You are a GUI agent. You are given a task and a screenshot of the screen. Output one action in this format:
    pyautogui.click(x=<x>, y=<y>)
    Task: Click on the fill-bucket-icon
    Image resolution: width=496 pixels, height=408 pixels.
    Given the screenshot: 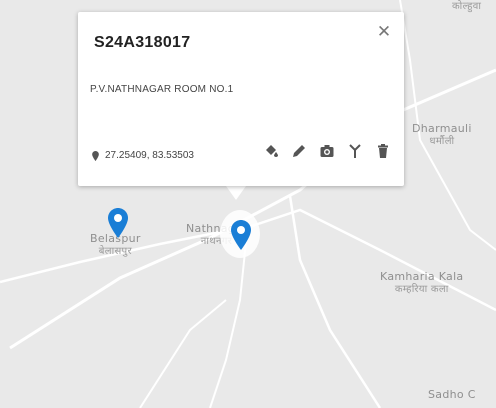 What is the action you would take?
    pyautogui.click(x=271, y=151)
    